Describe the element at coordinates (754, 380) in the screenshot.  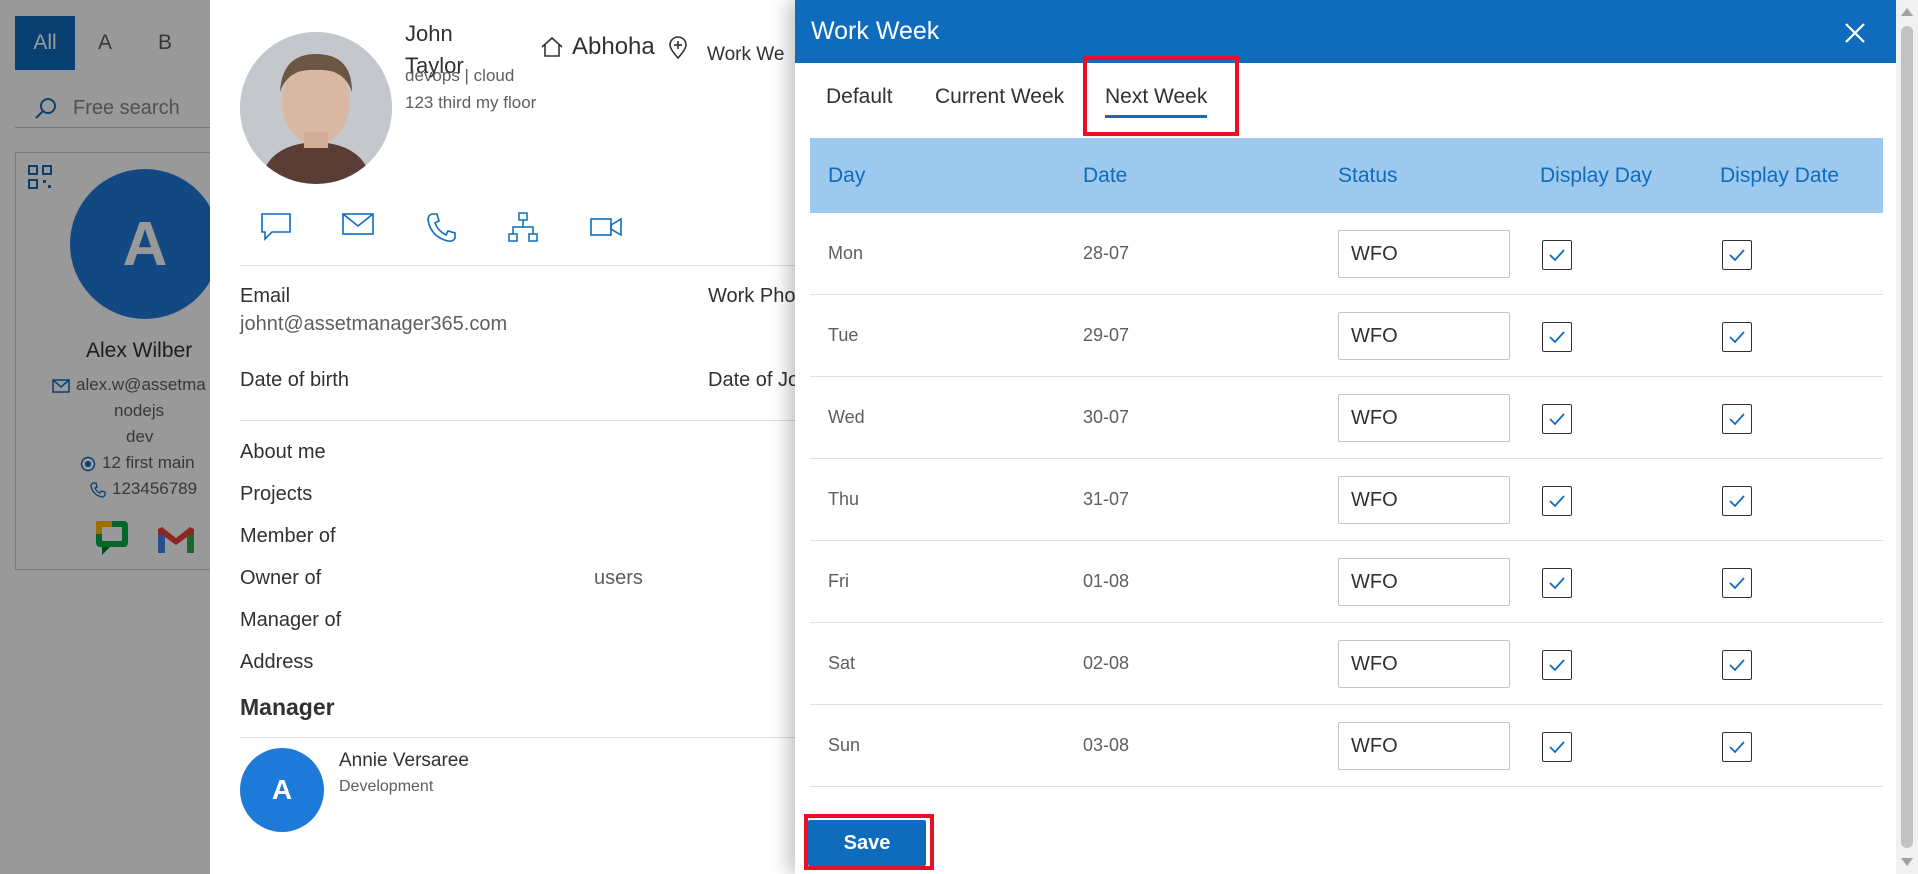
I see `doj-label: Date of Jo` at that location.